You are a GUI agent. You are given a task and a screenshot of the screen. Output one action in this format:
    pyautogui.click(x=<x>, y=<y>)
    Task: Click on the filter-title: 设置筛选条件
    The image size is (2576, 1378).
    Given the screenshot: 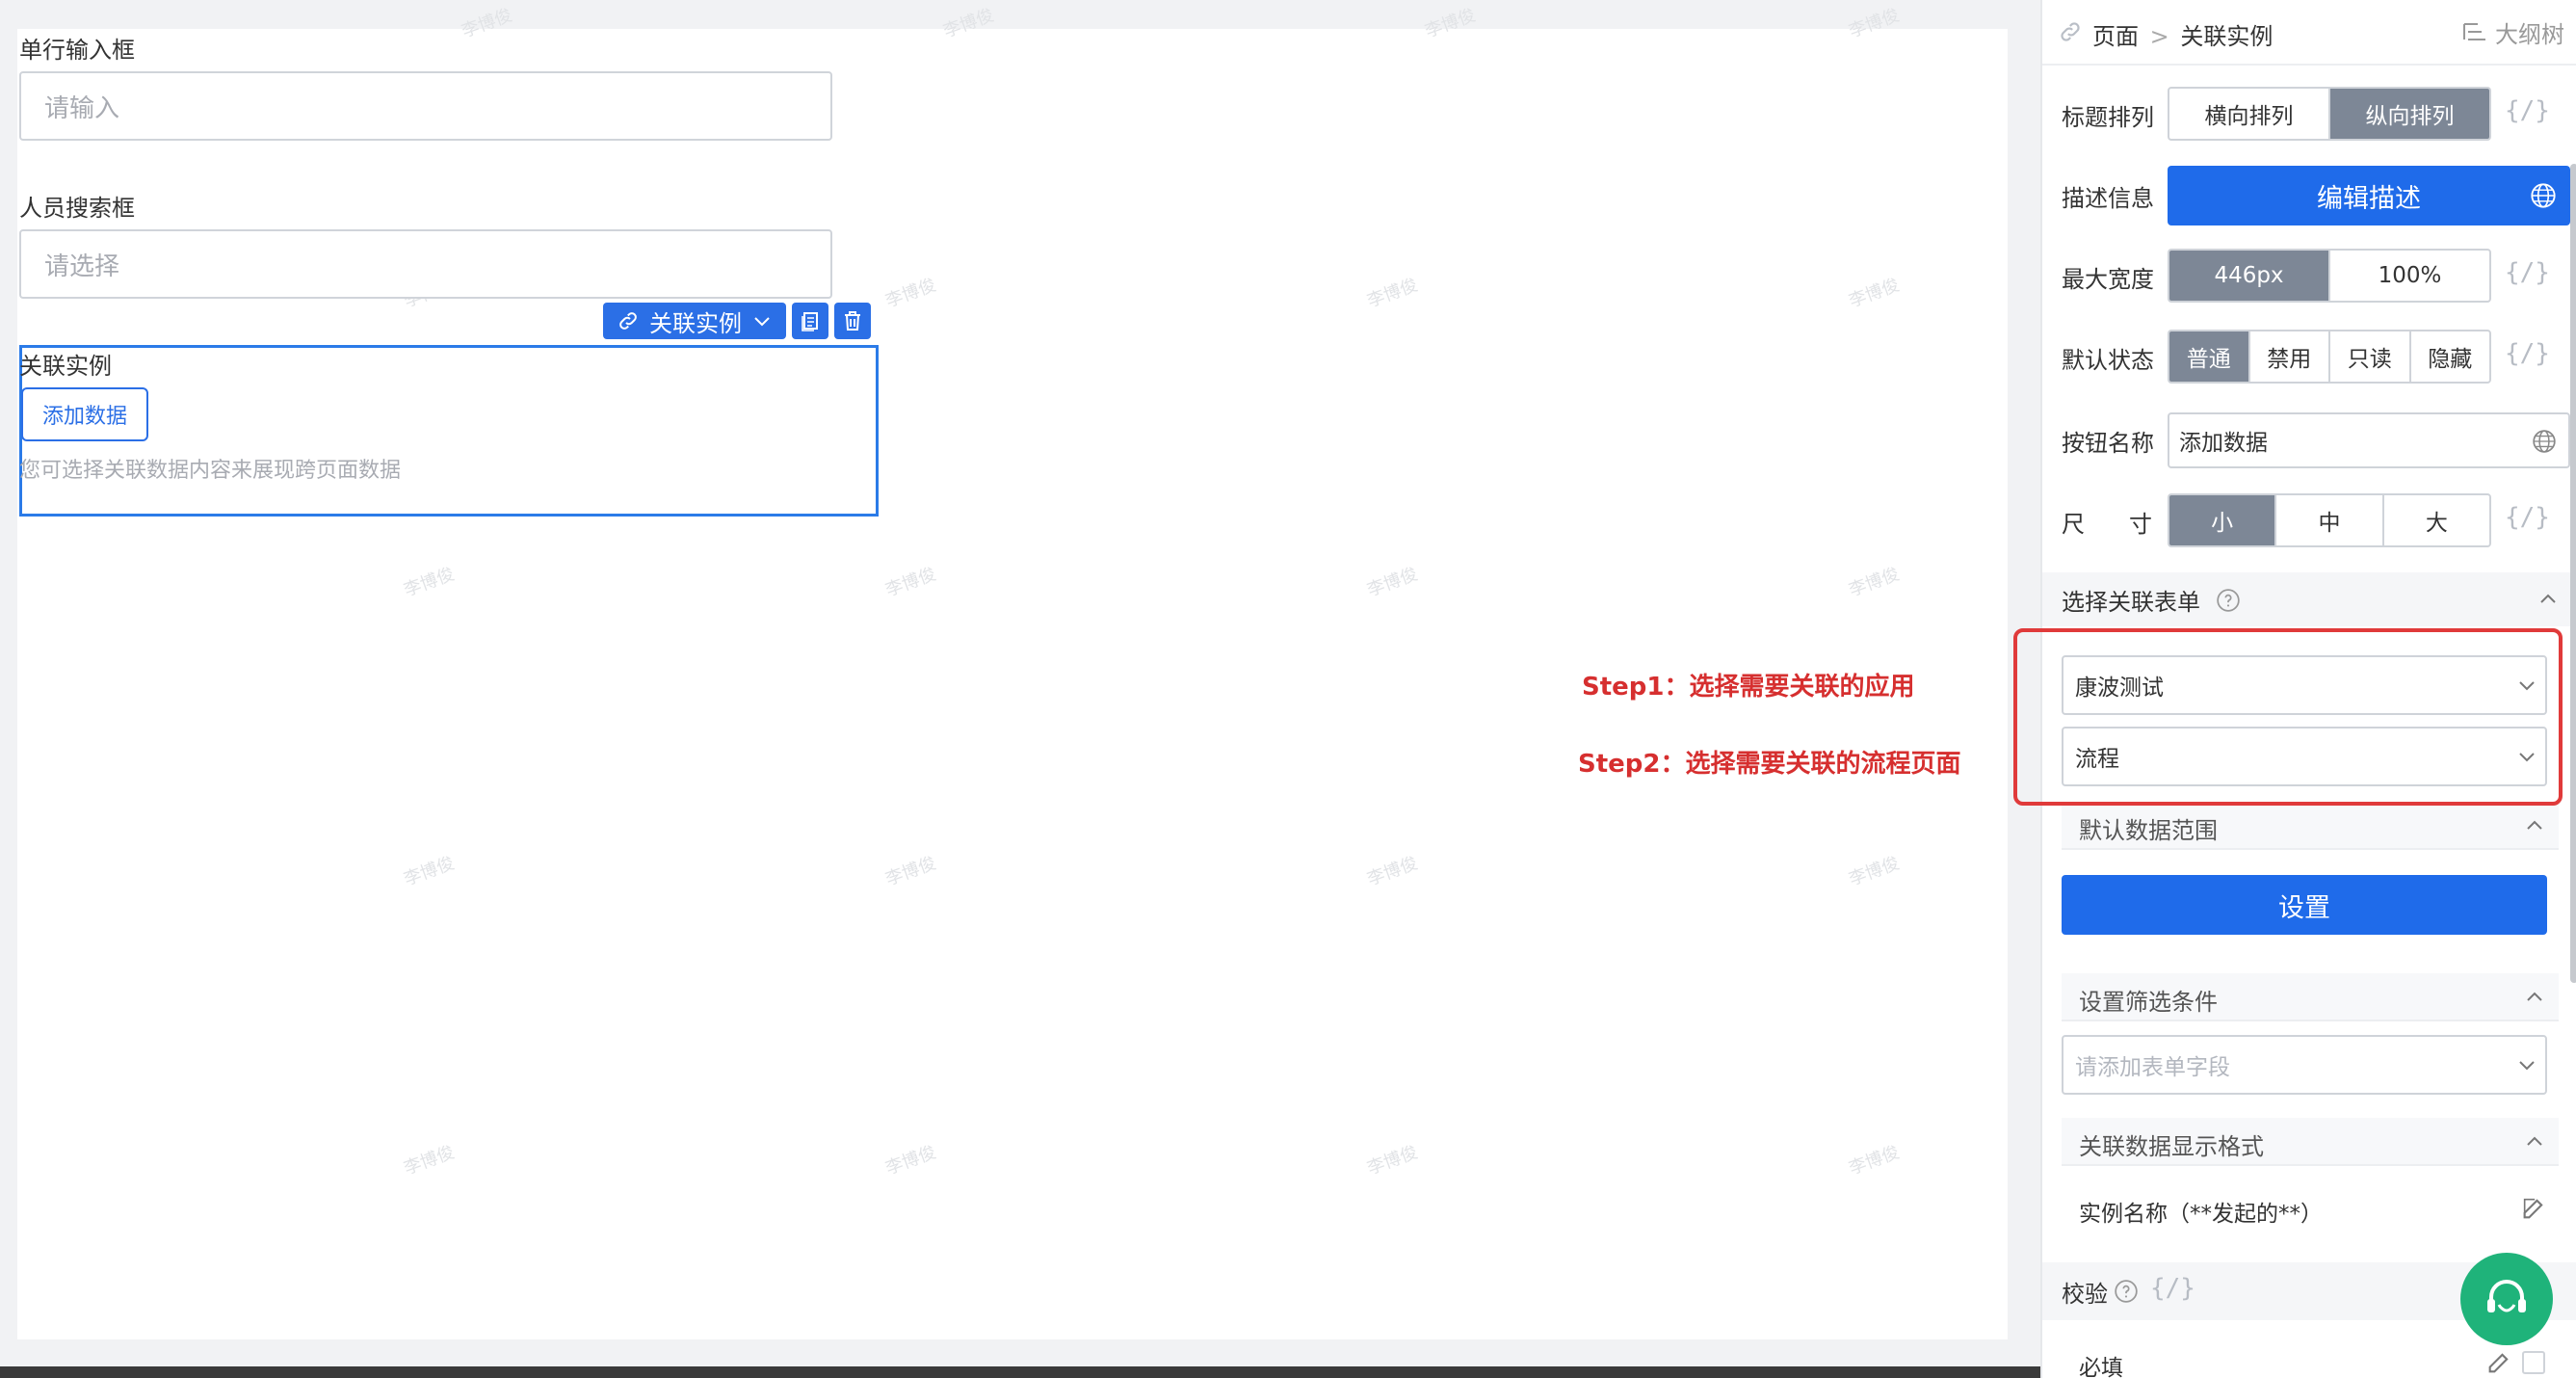 What is the action you would take?
    pyautogui.click(x=2149, y=1002)
    